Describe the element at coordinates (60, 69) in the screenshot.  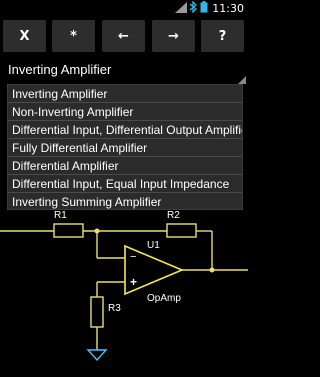
I see `spinner-selected-label: Inverting Amplifier` at that location.